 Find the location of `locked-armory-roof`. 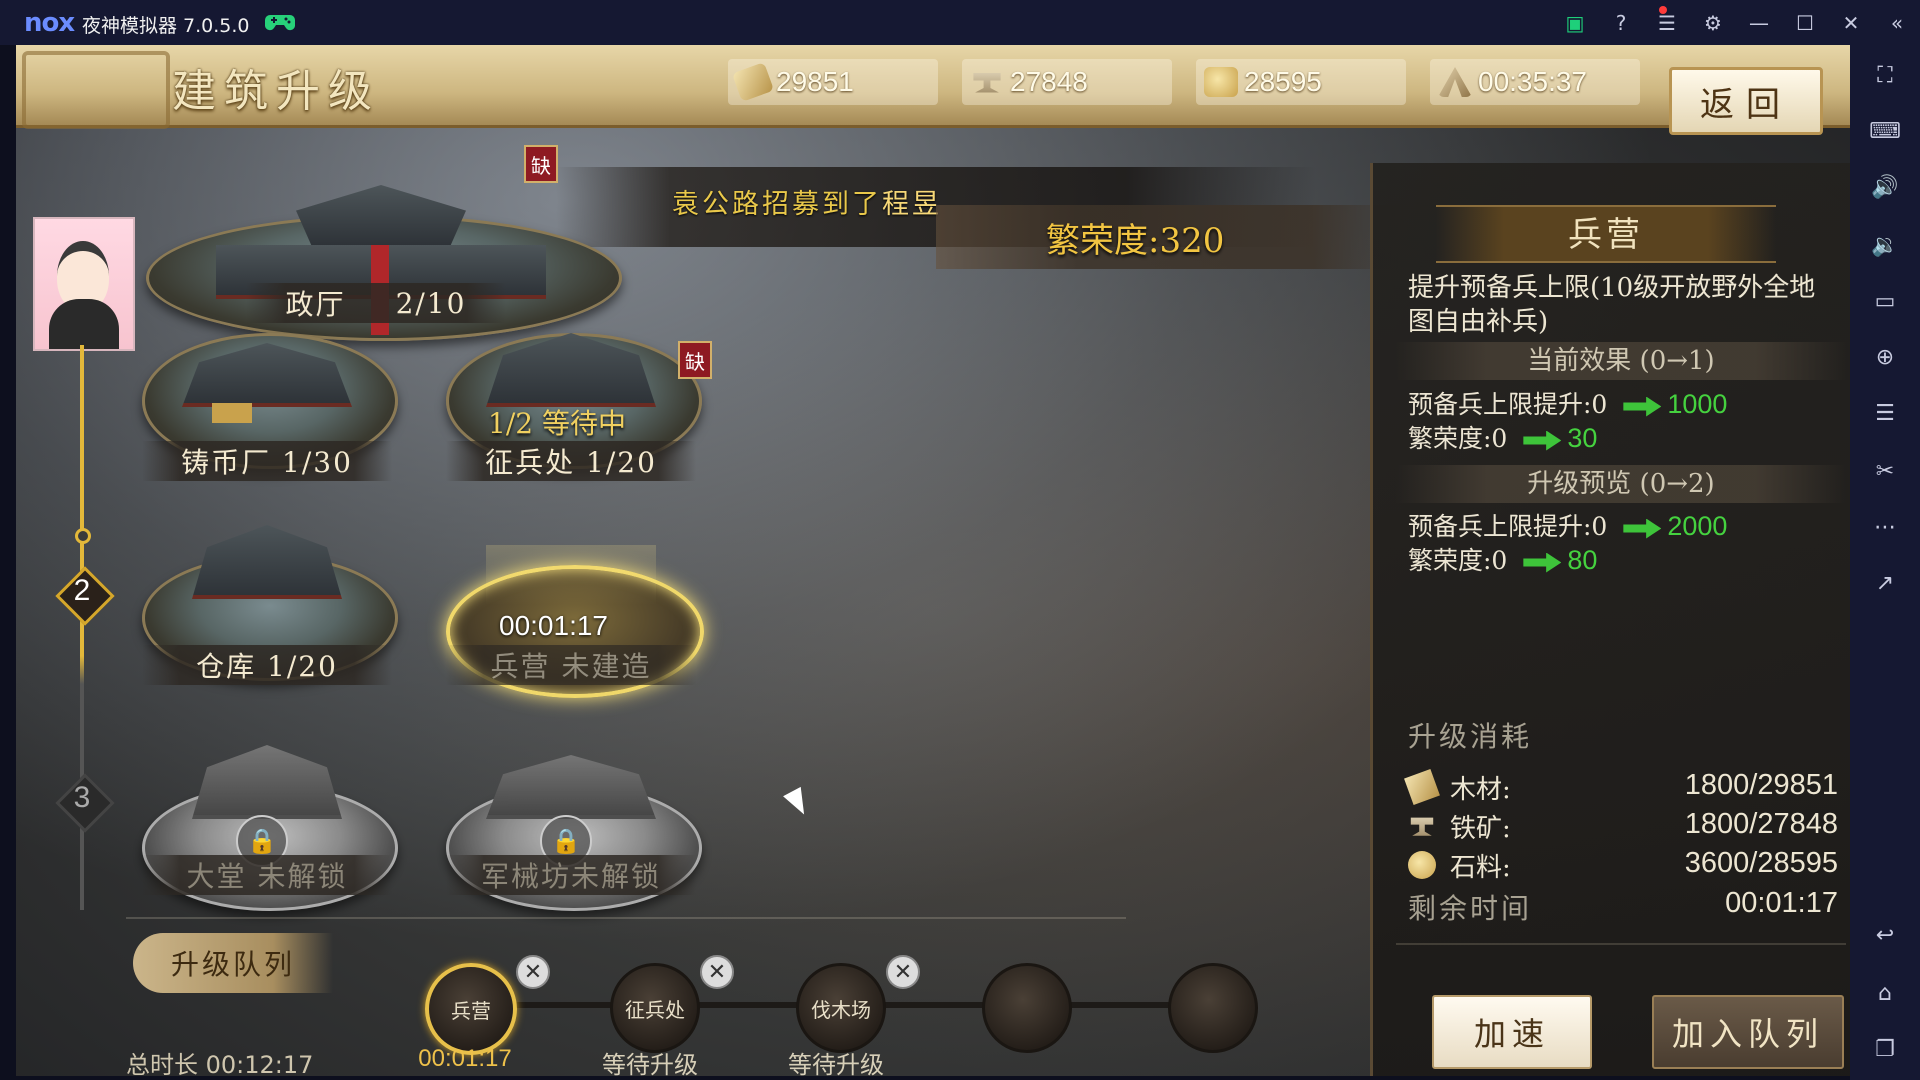

locked-armory-roof is located at coordinates (571, 787).